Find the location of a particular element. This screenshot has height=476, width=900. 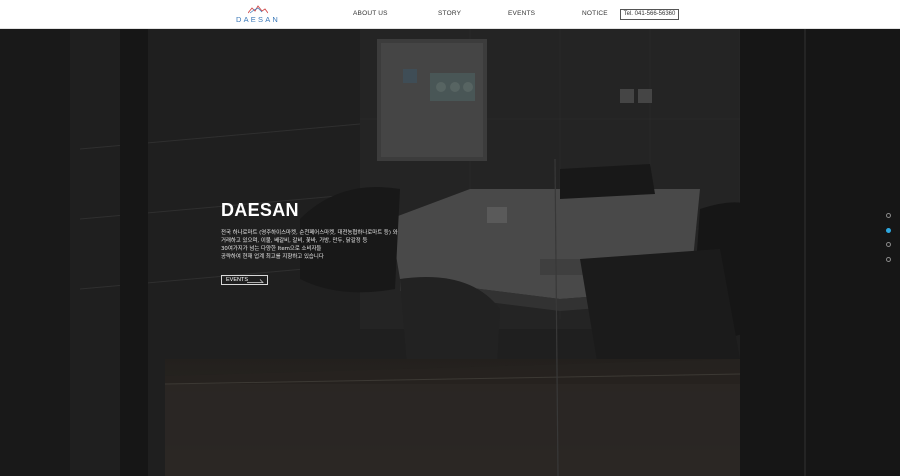

hero-description-line: 공략하여 현재 업계 최고를 지향하고 있습니다 is located at coordinates (272, 257).